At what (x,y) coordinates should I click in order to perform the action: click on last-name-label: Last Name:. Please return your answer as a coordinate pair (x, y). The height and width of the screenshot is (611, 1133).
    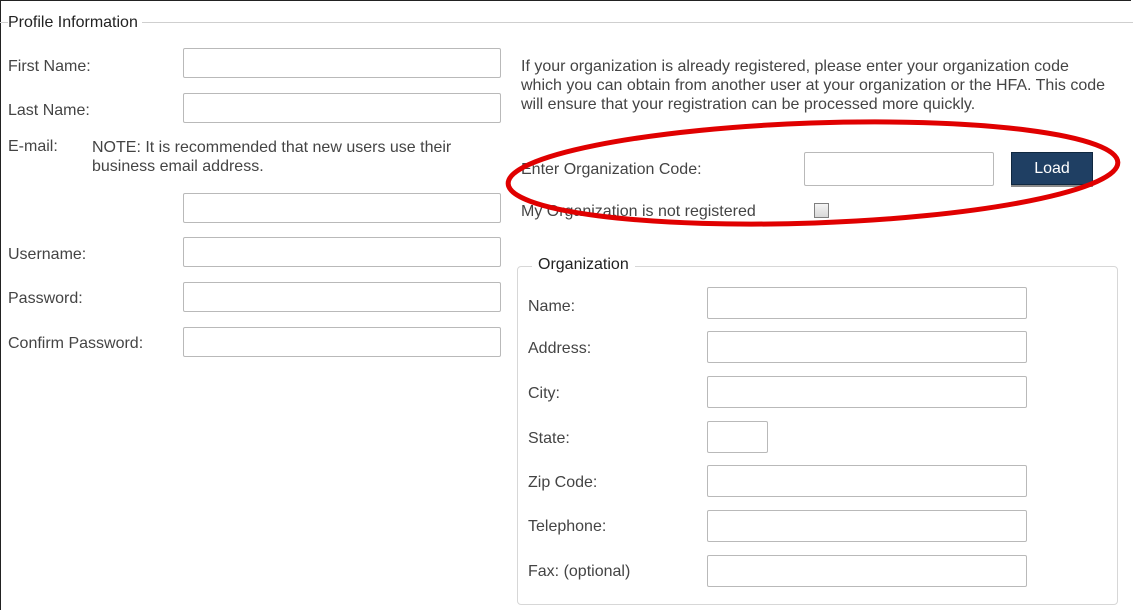
    Looking at the image, I should click on (49, 110).